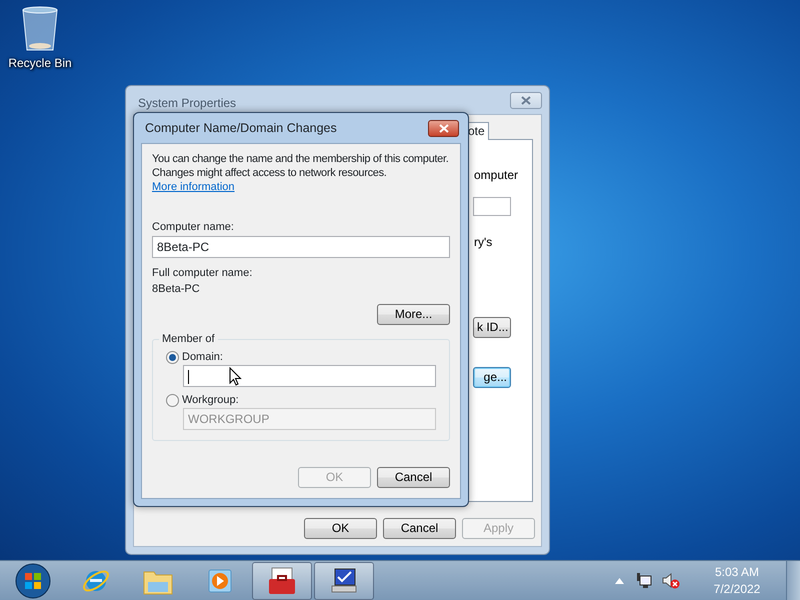 The image size is (800, 600). Describe the element at coordinates (203, 273) in the screenshot. I see `field-label: Full computer name:` at that location.